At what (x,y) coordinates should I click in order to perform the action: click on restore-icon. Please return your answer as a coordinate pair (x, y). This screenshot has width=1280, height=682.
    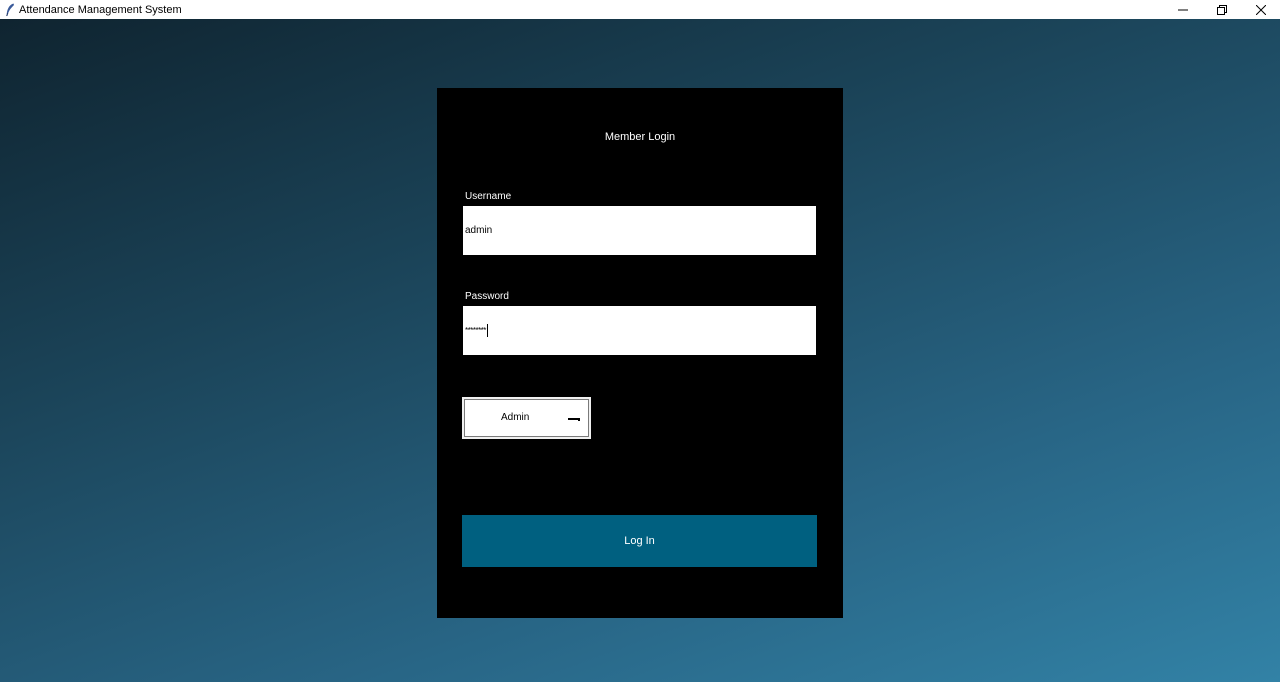
    Looking at the image, I should click on (1221, 9).